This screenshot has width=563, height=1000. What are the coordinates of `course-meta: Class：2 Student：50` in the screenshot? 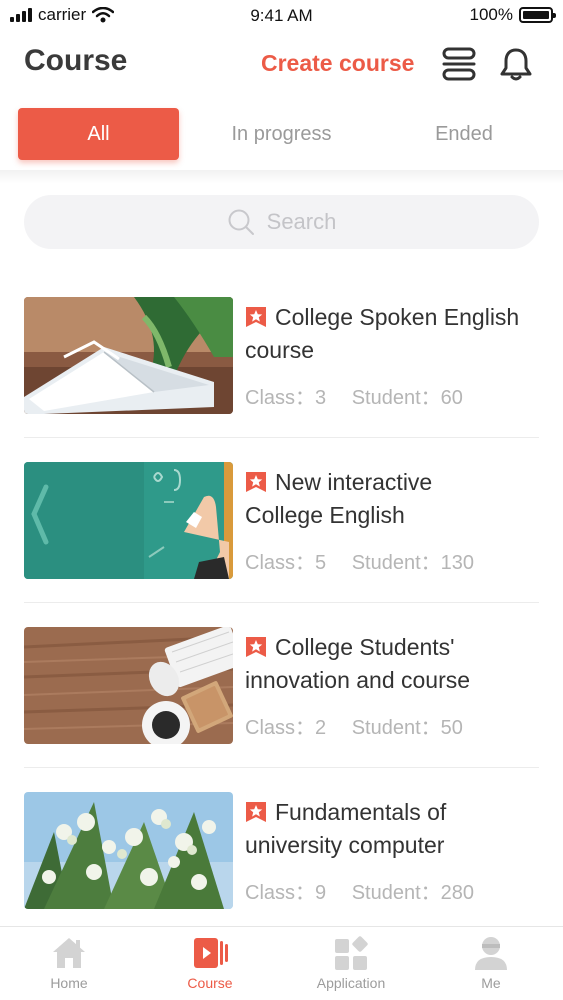 It's located at (397, 725).